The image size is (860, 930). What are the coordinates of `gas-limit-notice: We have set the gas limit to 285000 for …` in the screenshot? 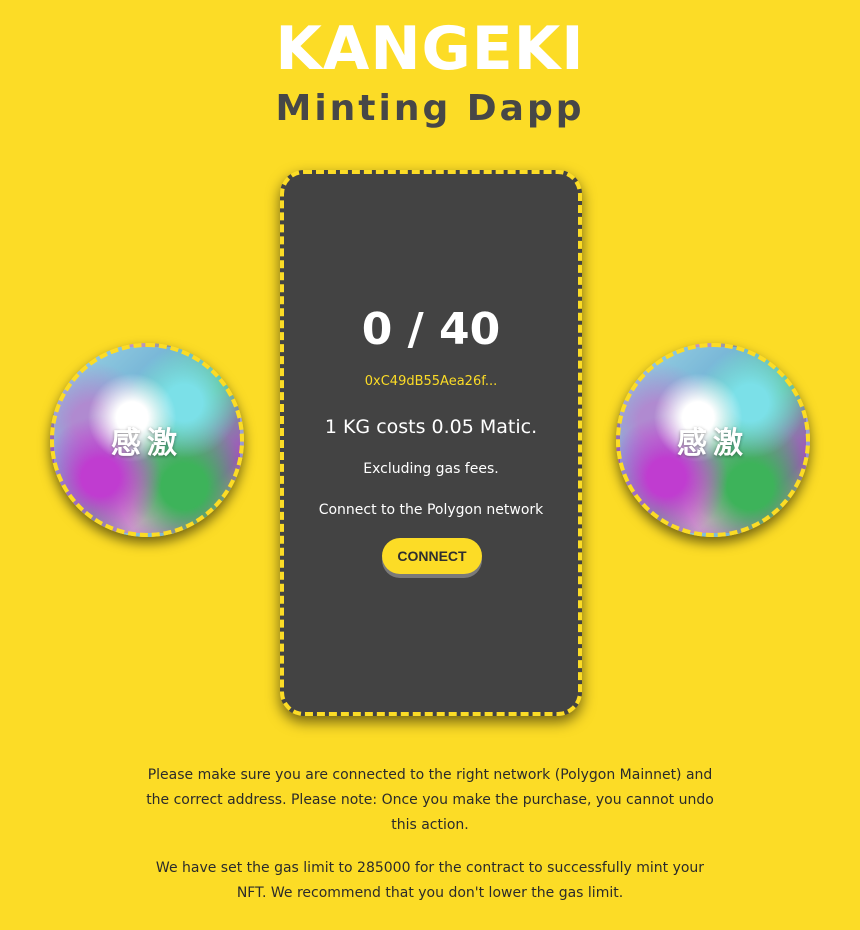 It's located at (430, 880).